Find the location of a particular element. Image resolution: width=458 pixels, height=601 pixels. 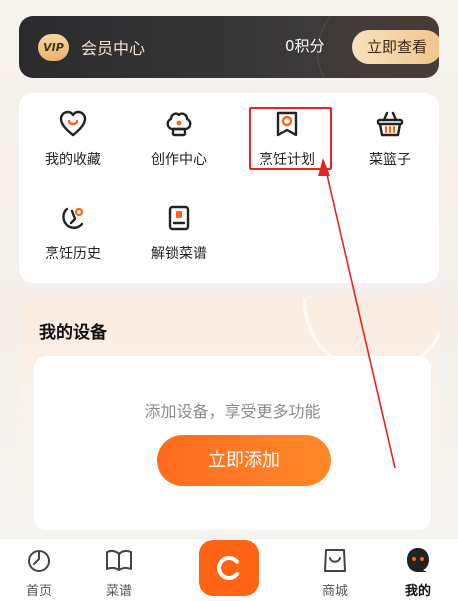

favorite-icon is located at coordinates (73, 123).